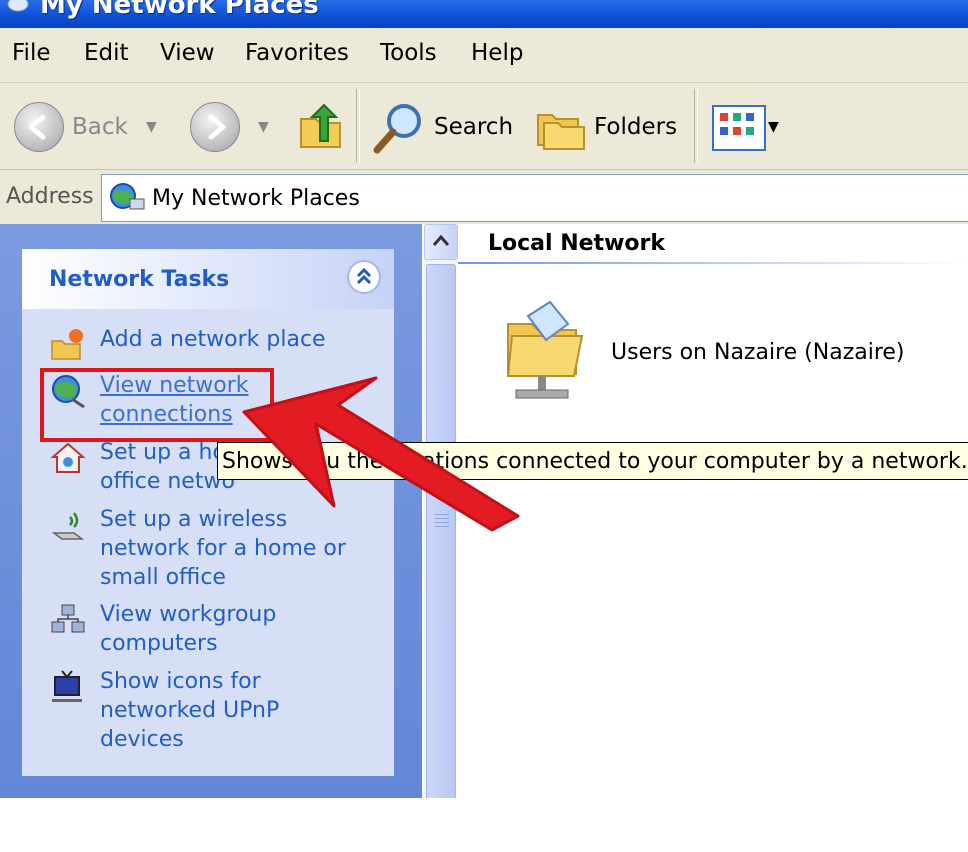 The height and width of the screenshot is (852, 968). I want to click on bottom-area, so click(484, 825).